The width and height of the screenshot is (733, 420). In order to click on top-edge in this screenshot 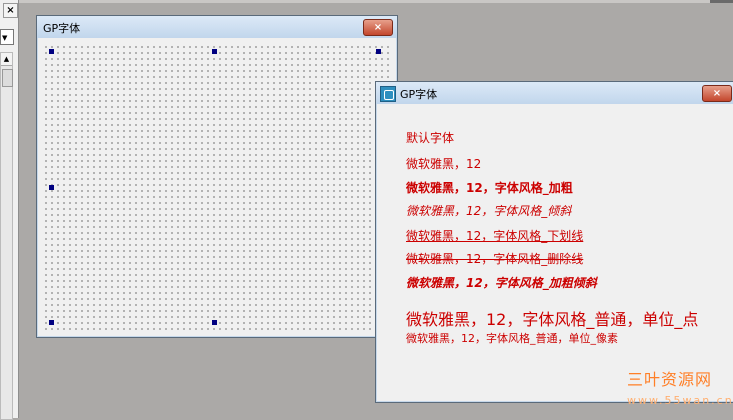, I will do `click(376, 1)`.